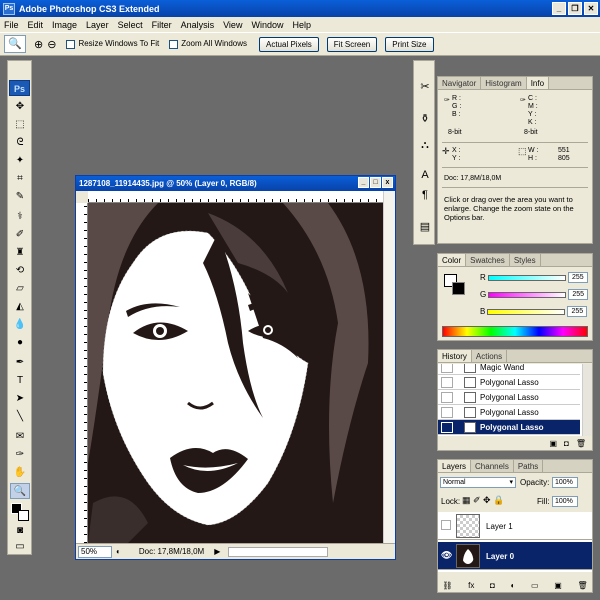 The image size is (600, 600). I want to click on actual-pixels-button: Actual Pixels, so click(289, 44).